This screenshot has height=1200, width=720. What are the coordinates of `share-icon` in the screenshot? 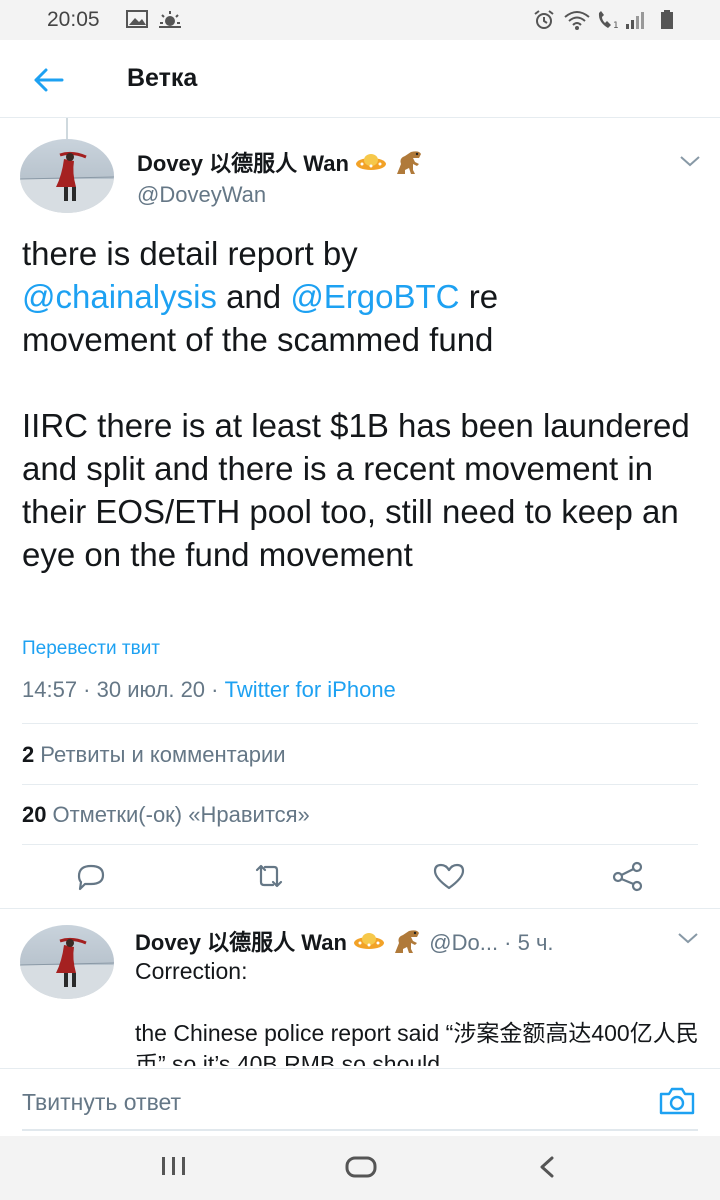 It's located at (627, 876).